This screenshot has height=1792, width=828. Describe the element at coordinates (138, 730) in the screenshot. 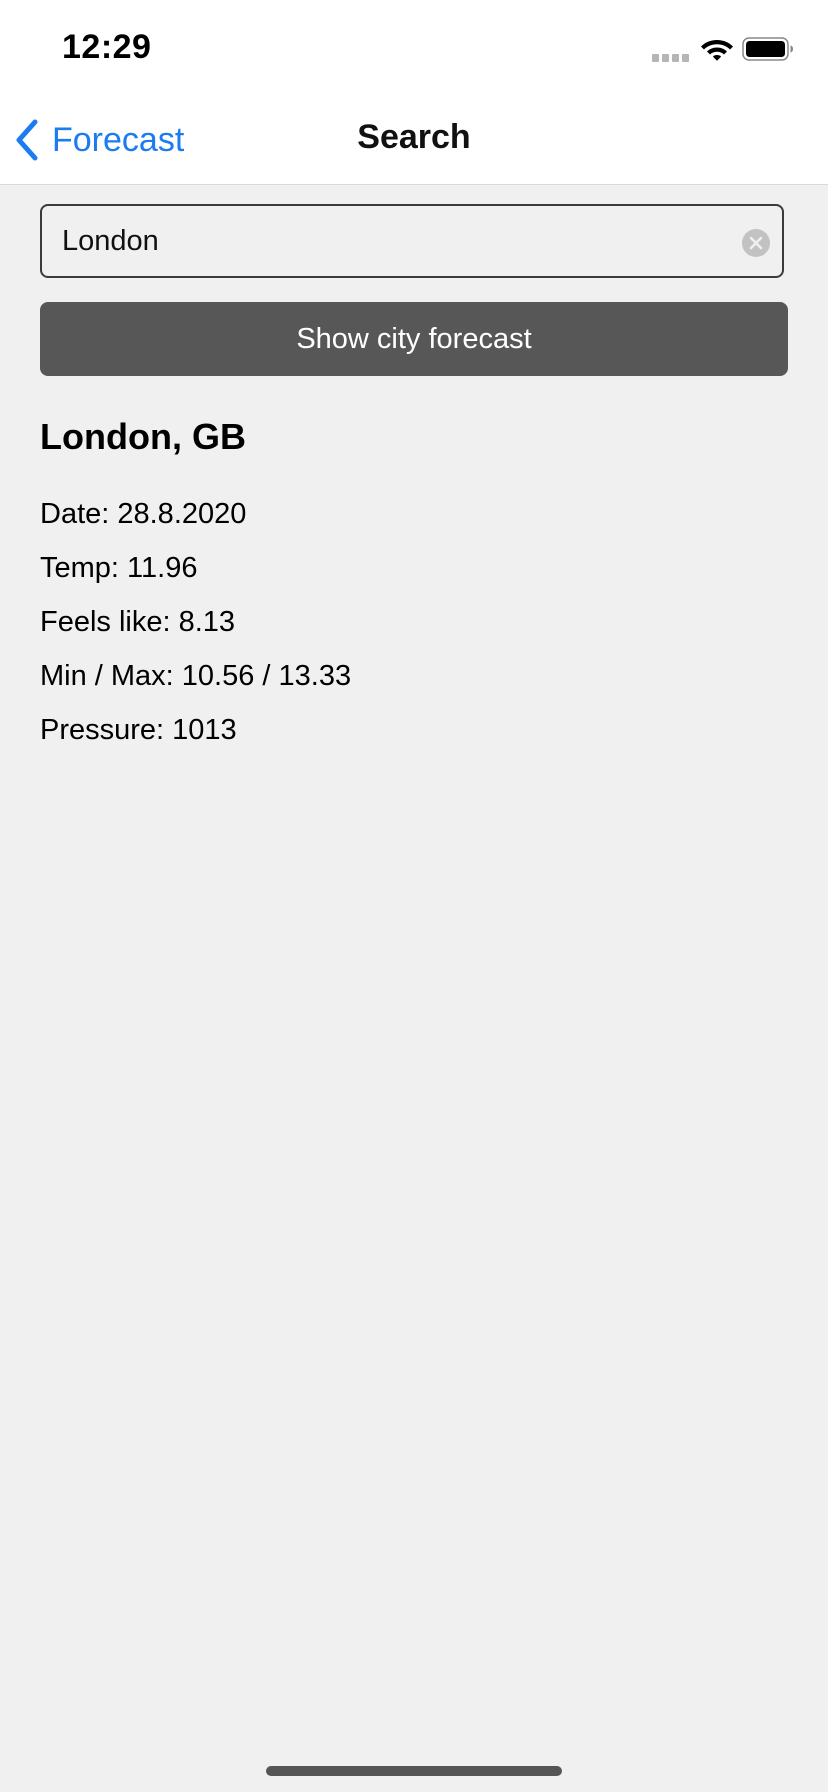

I see `forecast-pressure: Pressure: 1013` at that location.